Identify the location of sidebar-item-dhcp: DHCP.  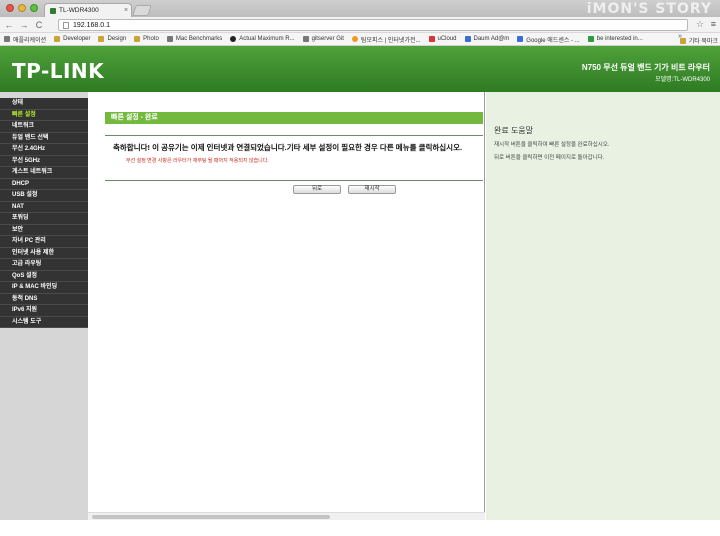
(44, 184).